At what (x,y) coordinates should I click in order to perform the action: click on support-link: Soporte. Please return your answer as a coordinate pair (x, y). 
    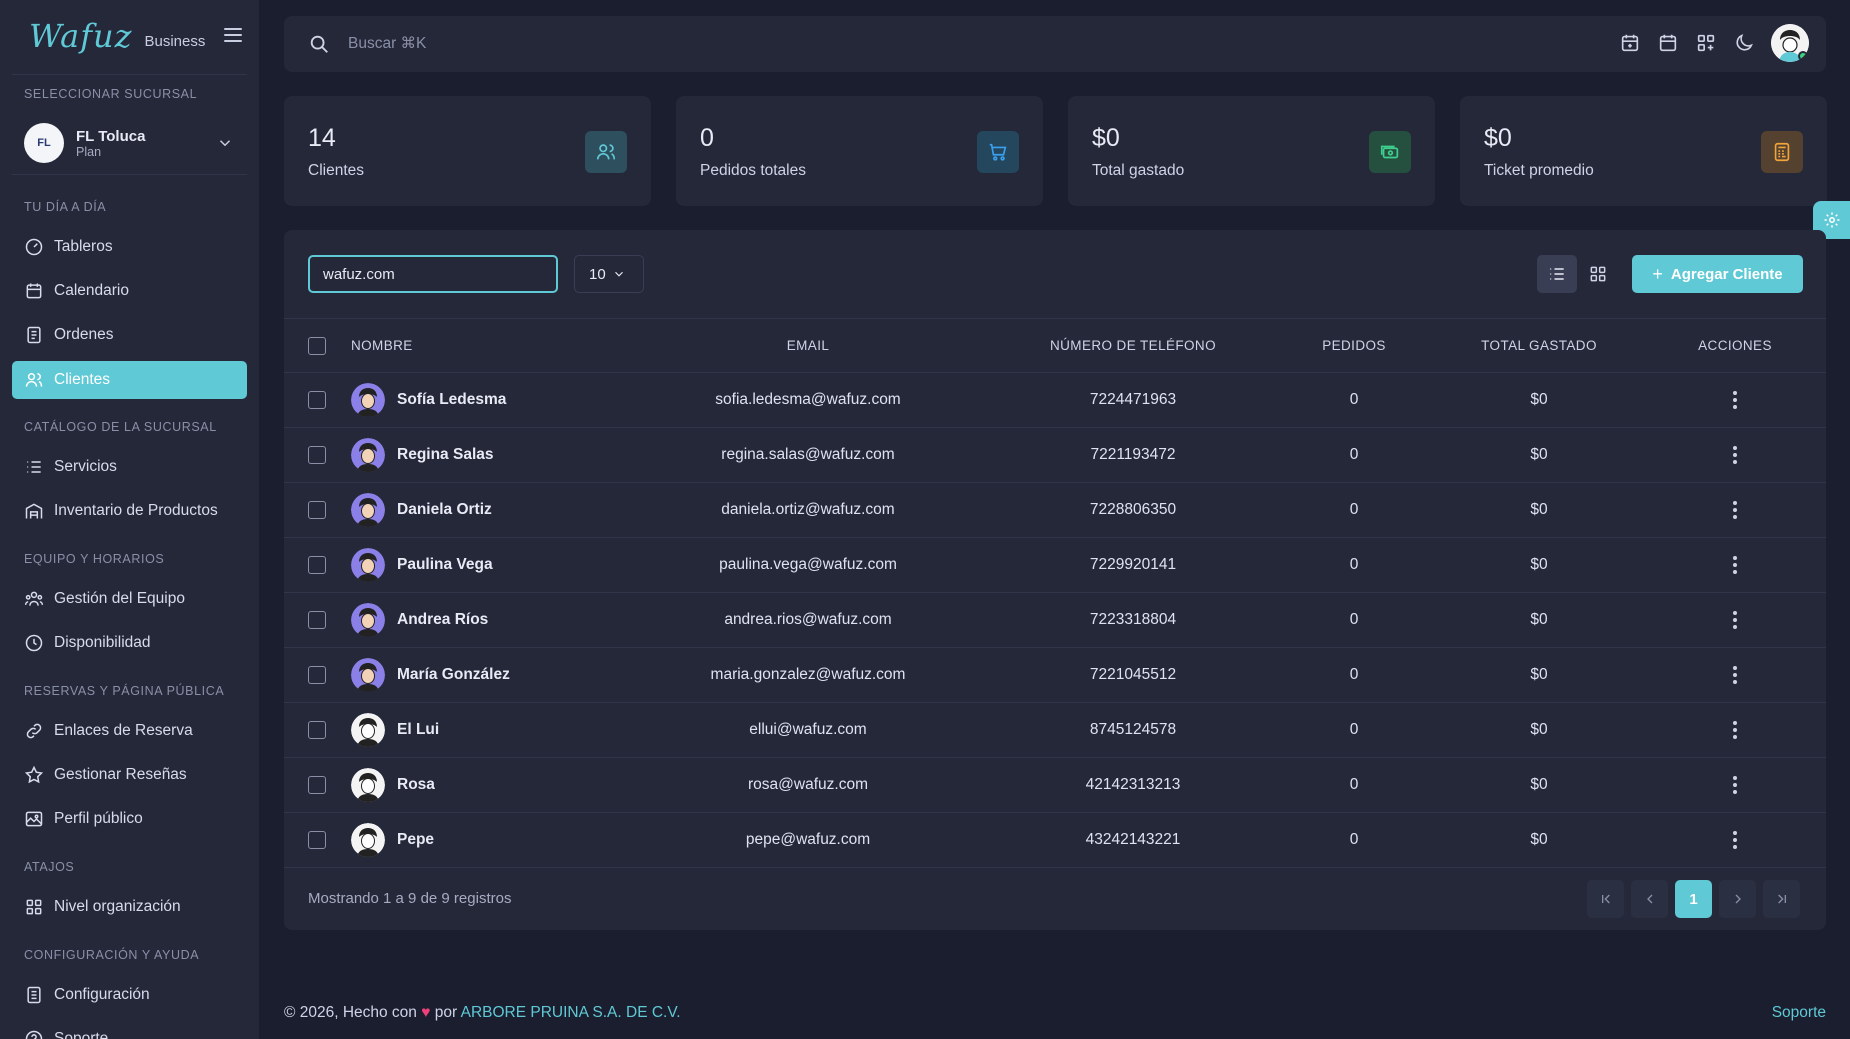
    Looking at the image, I should click on (1799, 1013).